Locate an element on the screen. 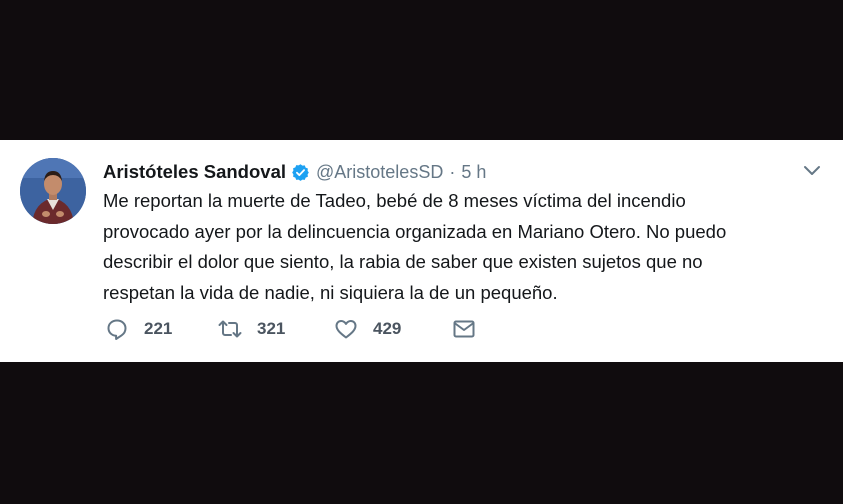 The image size is (843, 504). retweet-button: 321 is located at coordinates (276, 329).